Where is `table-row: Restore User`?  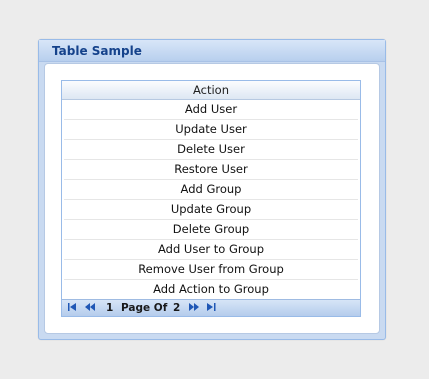
table-row: Restore User is located at coordinates (211, 170).